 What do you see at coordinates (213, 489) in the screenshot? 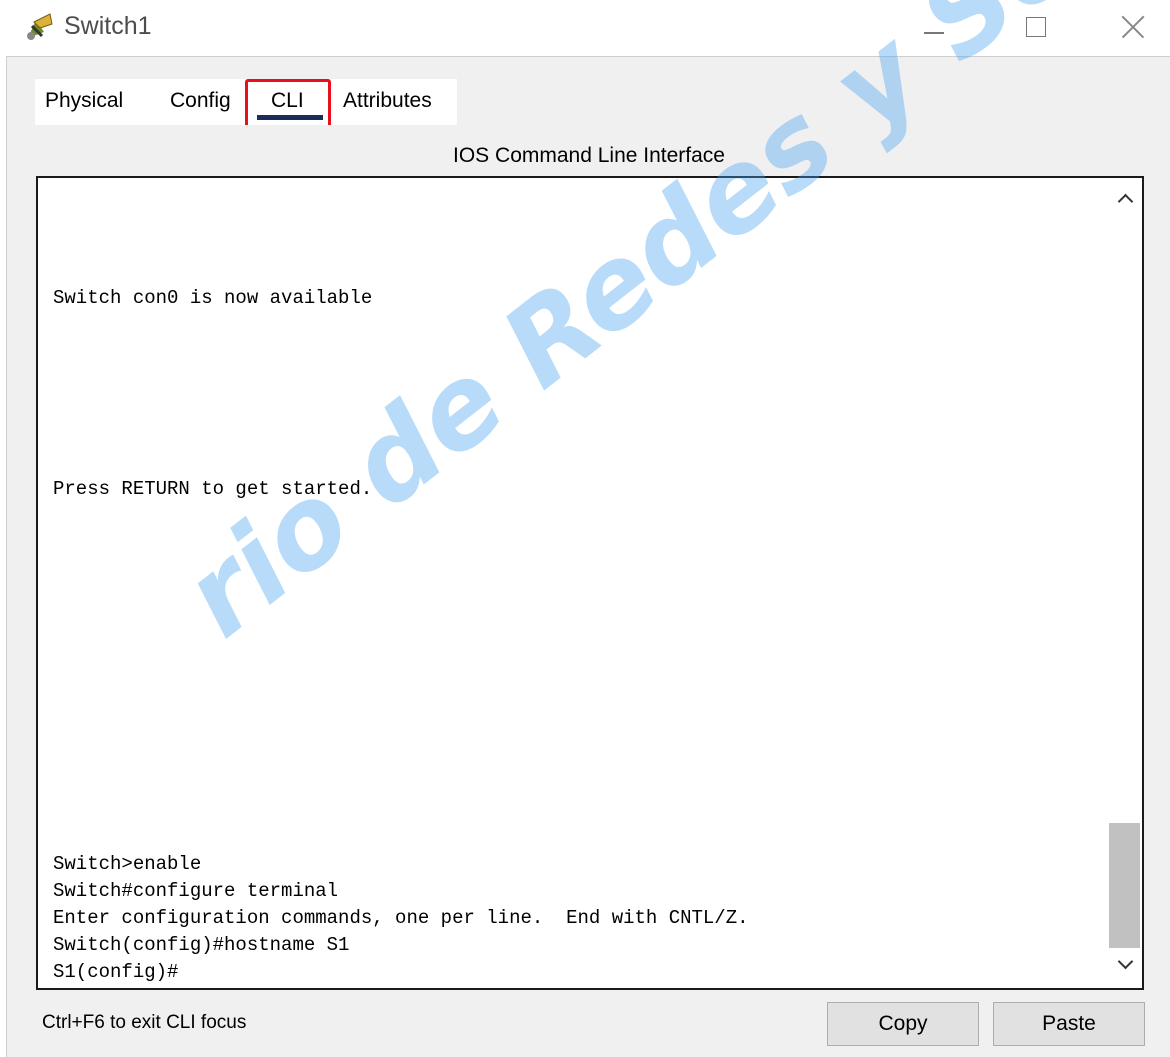
I see `console-line: Press RETURN to get started.` at bounding box center [213, 489].